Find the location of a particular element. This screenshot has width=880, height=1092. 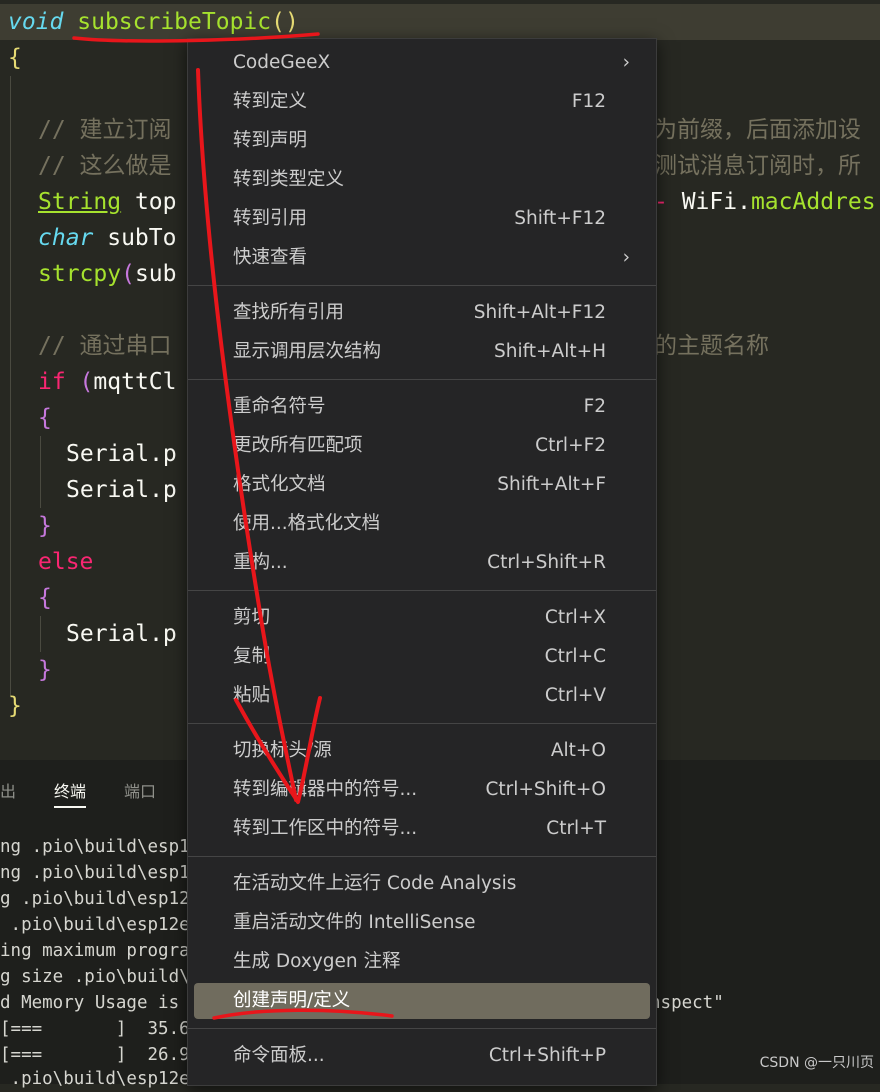

shortcut-label: Shift+Alt+F is located at coordinates (551, 484).